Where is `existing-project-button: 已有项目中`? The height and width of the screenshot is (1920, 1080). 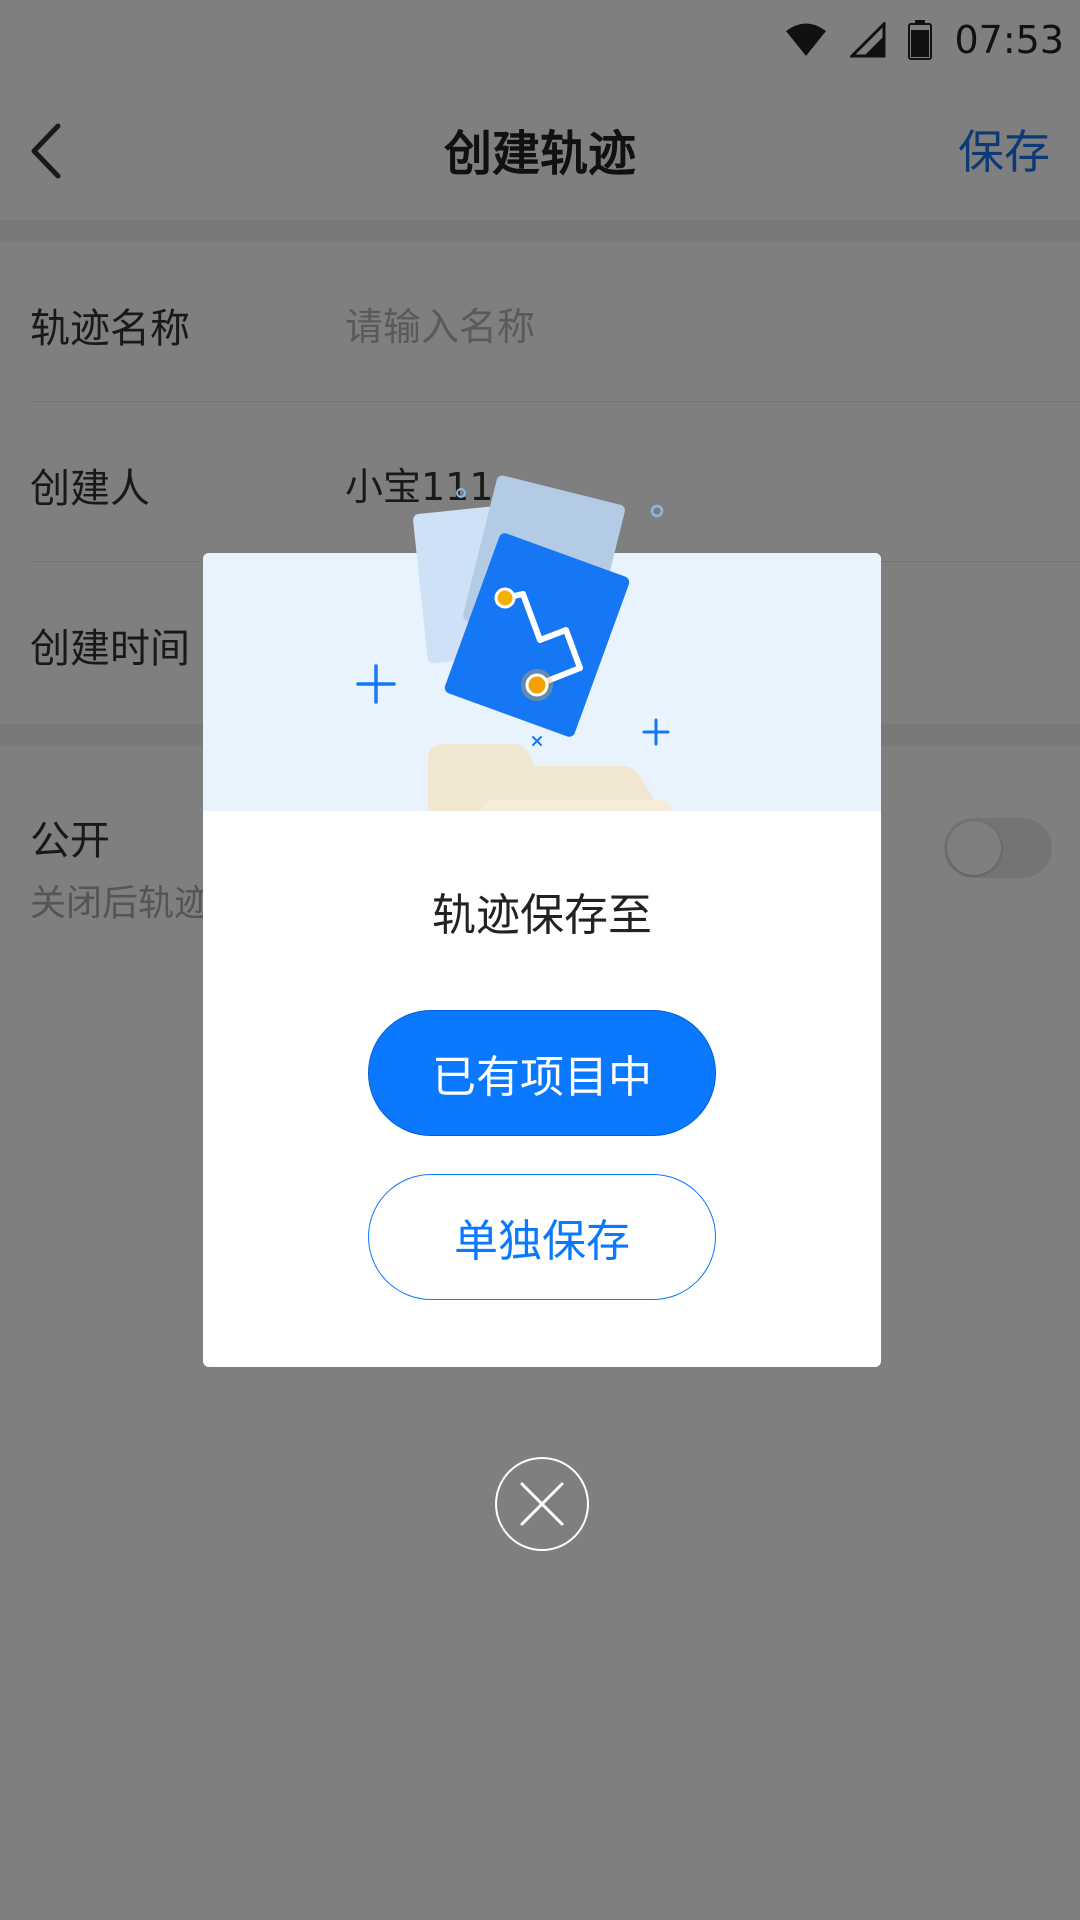 existing-project-button: 已有项目中 is located at coordinates (542, 1073).